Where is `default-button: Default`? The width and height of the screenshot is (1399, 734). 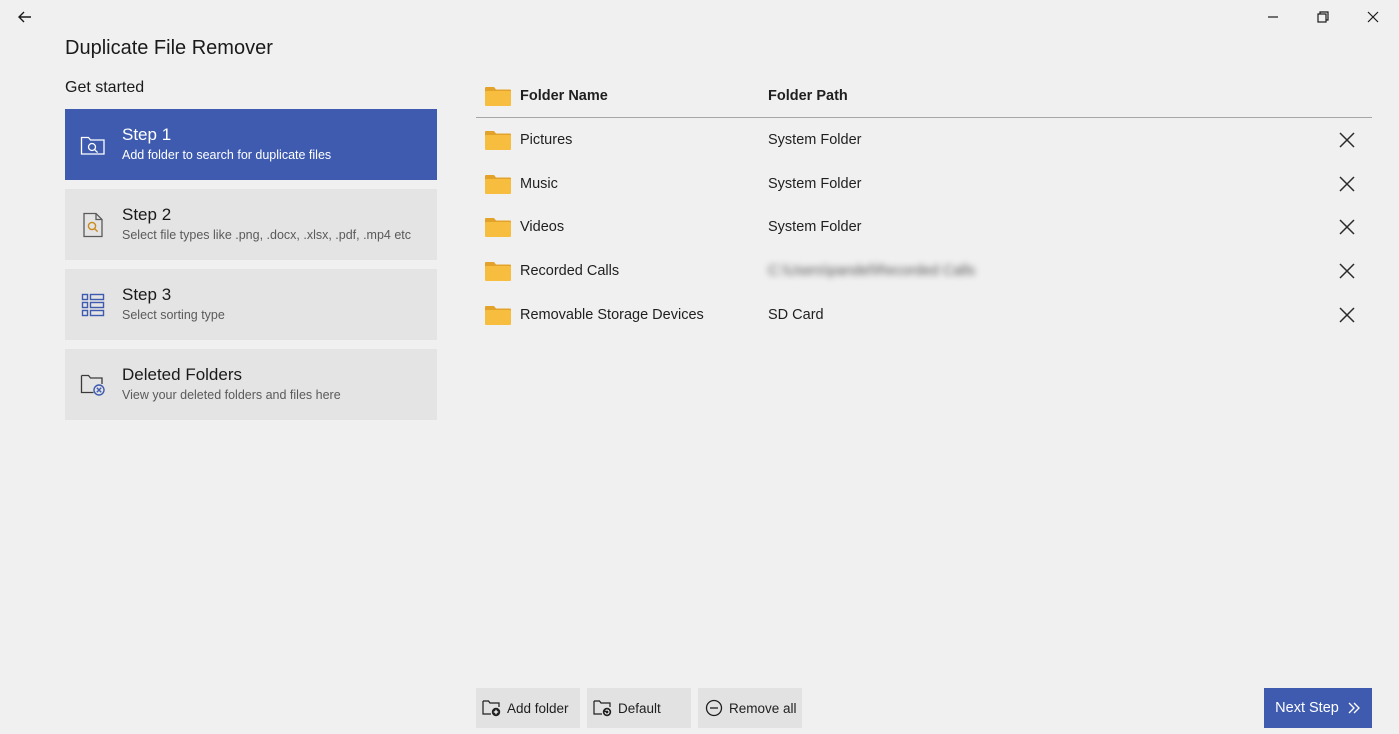 default-button: Default is located at coordinates (639, 708).